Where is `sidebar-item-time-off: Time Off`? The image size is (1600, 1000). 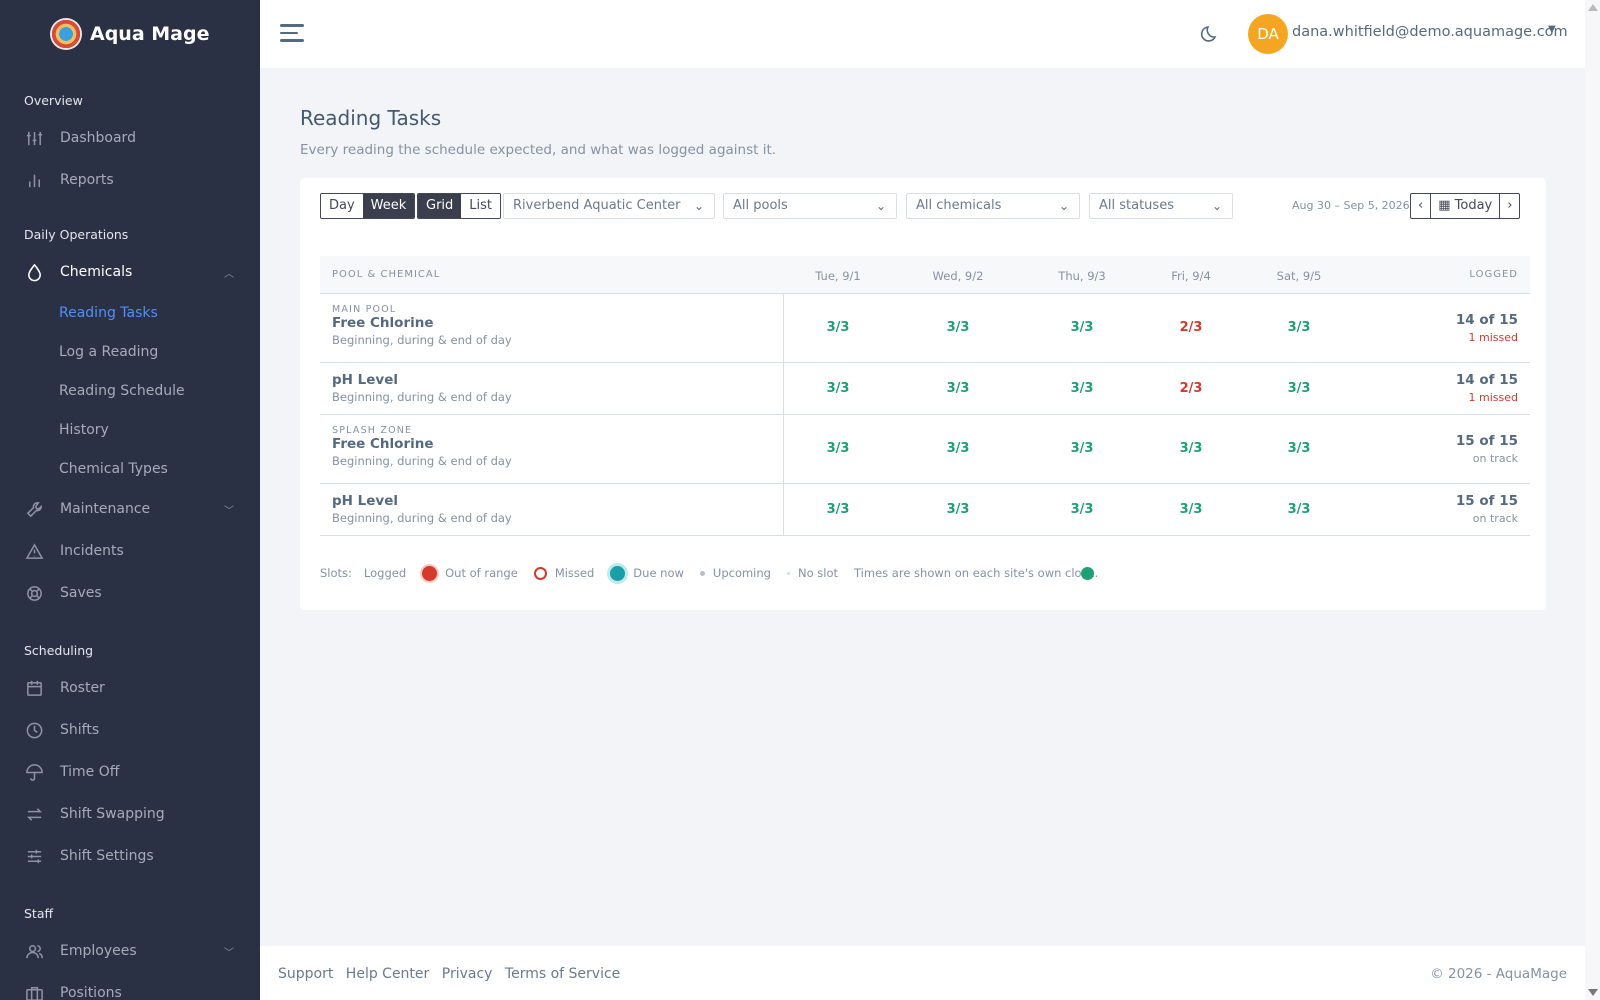 sidebar-item-time-off: Time Off is located at coordinates (130, 772).